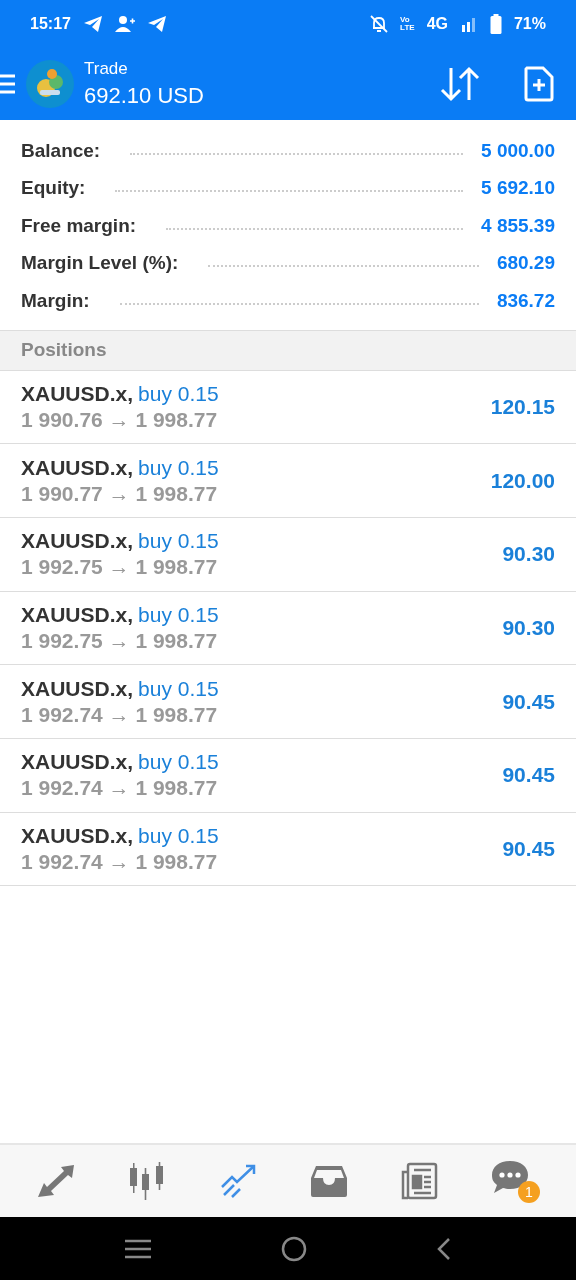 The width and height of the screenshot is (576, 1280). What do you see at coordinates (518, 150) in the screenshot?
I see `summary-value: 5 000.00` at bounding box center [518, 150].